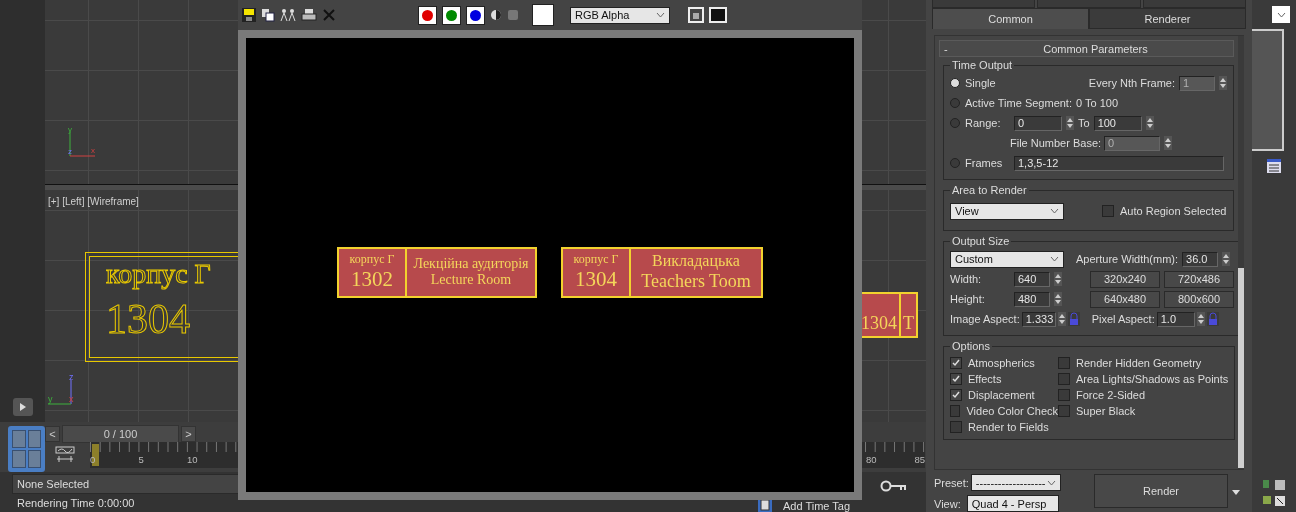 The image size is (1296, 512). I want to click on group-title: Area to Render, so click(989, 190).